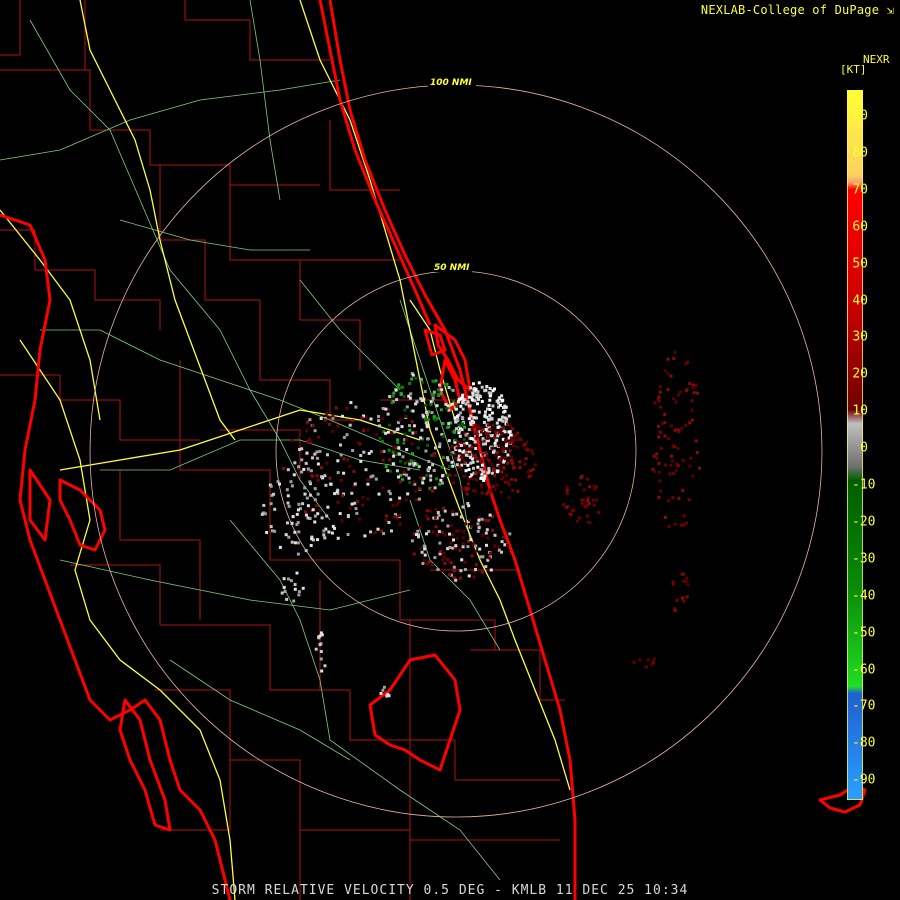  Describe the element at coordinates (864, 448) in the screenshot. I see `legend-tick-label: 0` at that location.